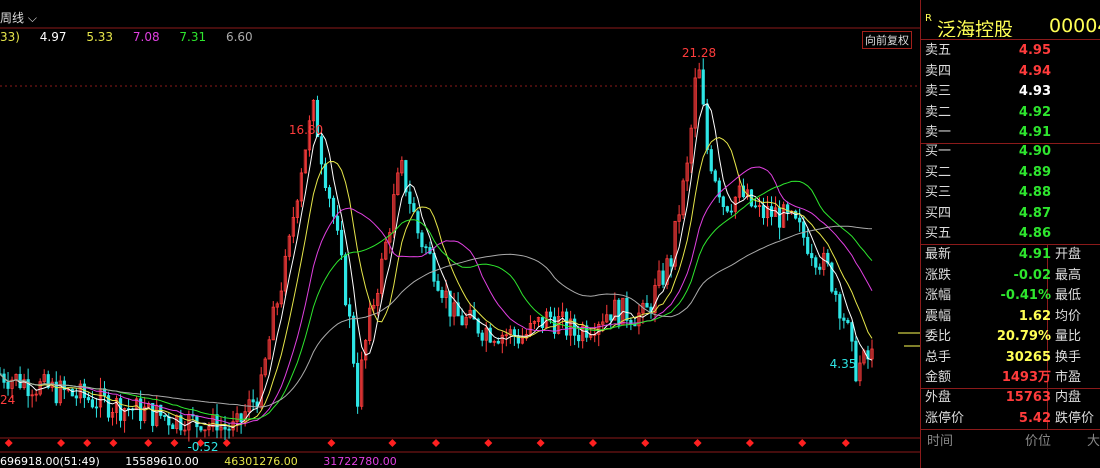 The height and width of the screenshot is (468, 1100). I want to click on quote-label2: 内盘, so click(1068, 397).